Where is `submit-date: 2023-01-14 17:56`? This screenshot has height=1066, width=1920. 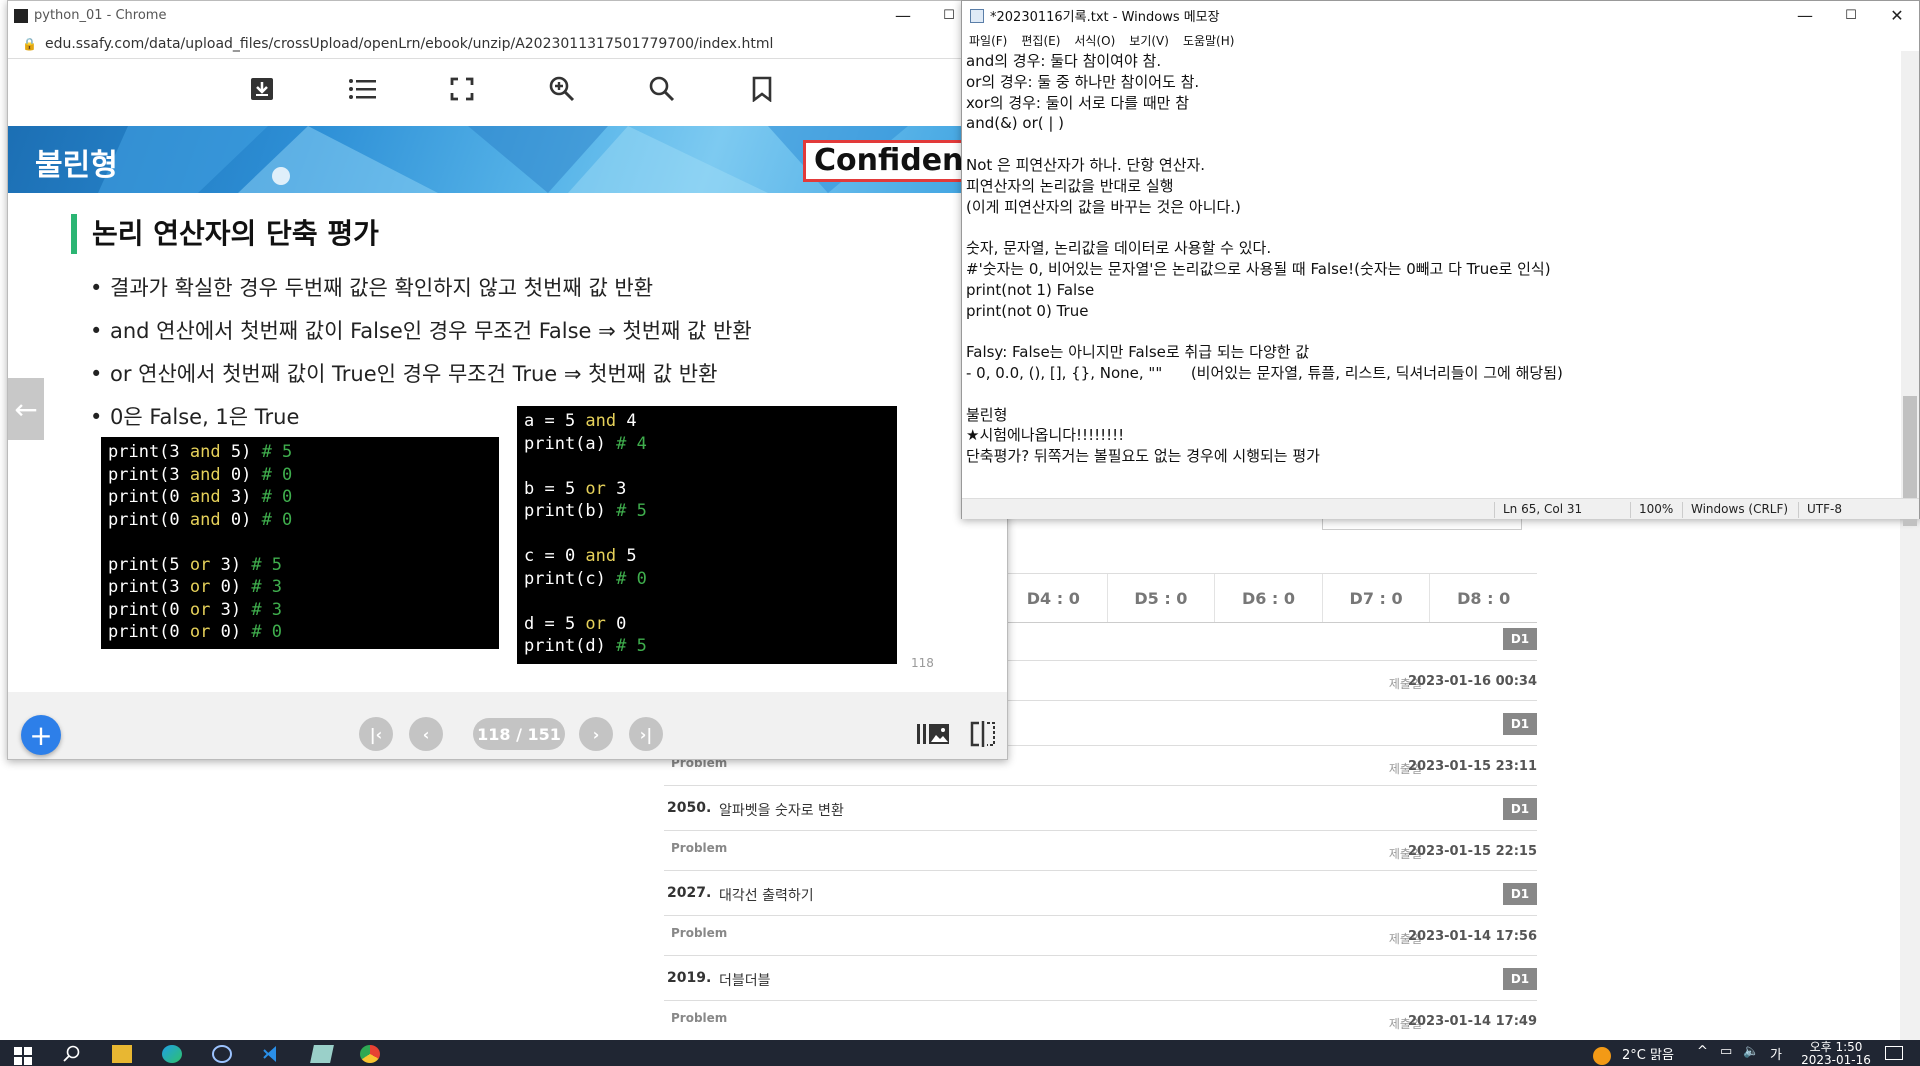 submit-date: 2023-01-14 17:56 is located at coordinates (1472, 936).